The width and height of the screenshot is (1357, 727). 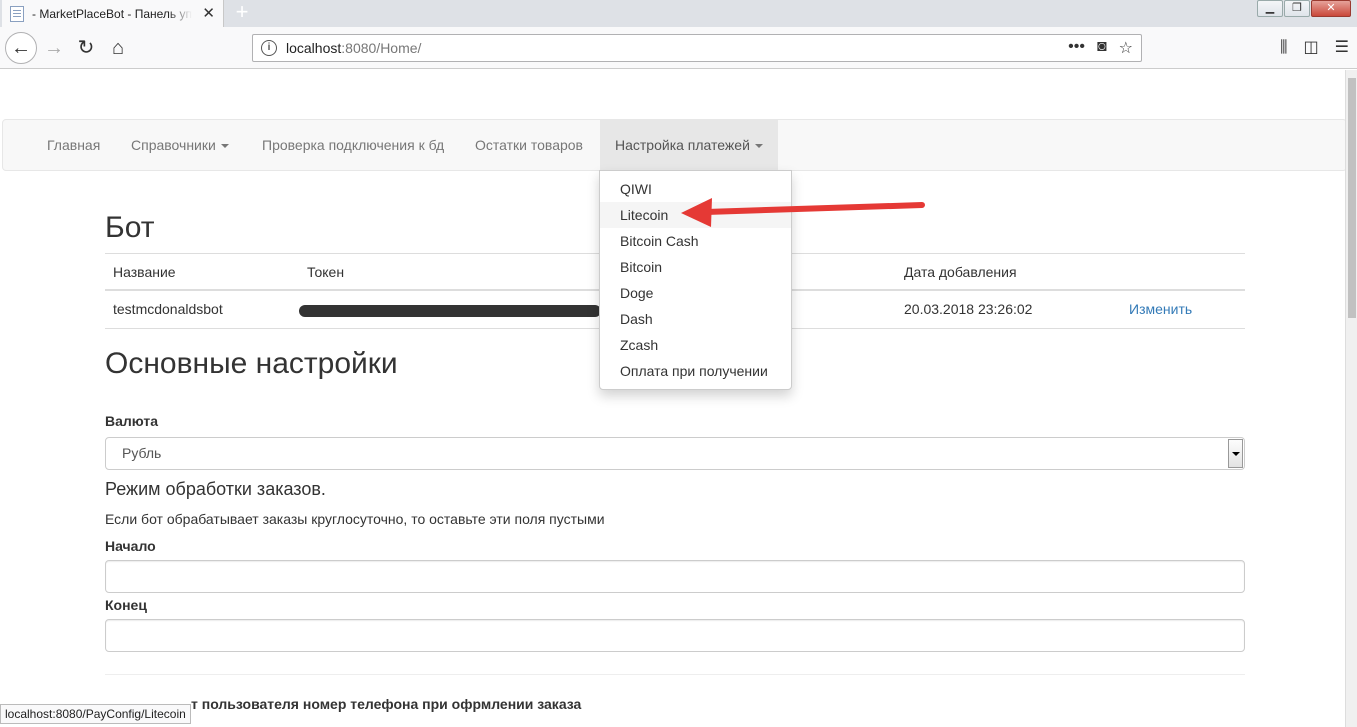 What do you see at coordinates (1351, 398) in the screenshot?
I see `page-scrollbar` at bounding box center [1351, 398].